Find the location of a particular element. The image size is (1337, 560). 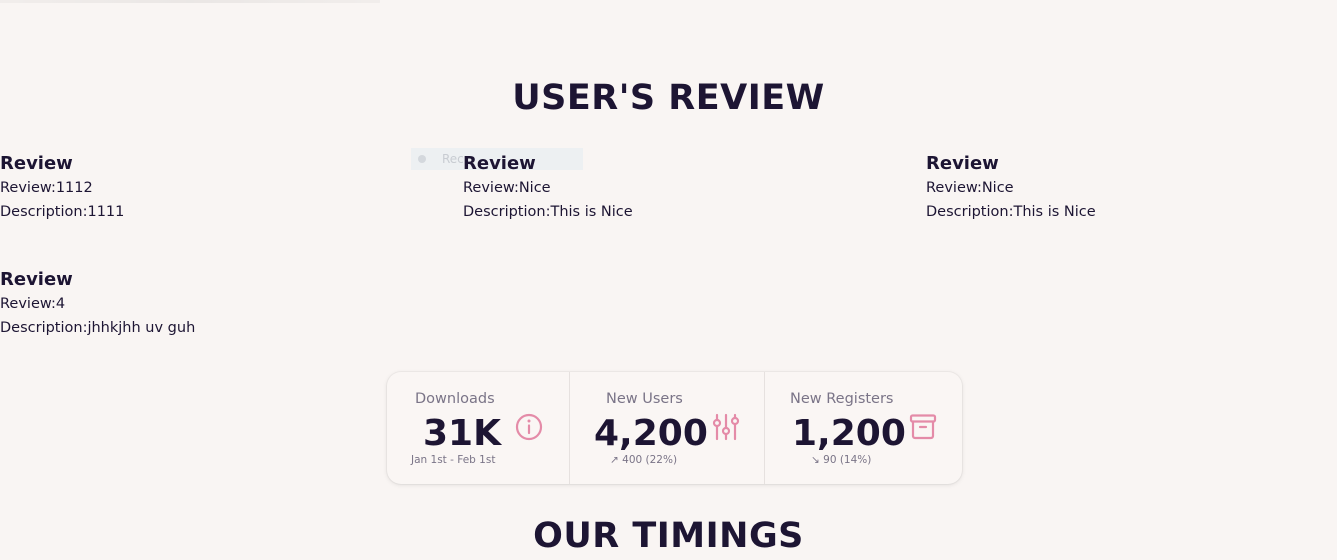

stat-desc: ↗︎ 400 (22%) is located at coordinates (644, 460).